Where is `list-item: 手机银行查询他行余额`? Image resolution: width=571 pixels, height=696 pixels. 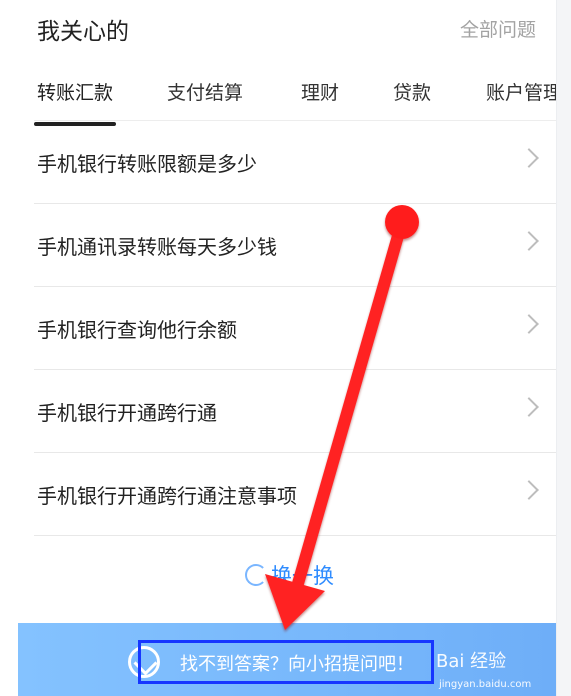 list-item: 手机银行查询他行余额 is located at coordinates (295, 328).